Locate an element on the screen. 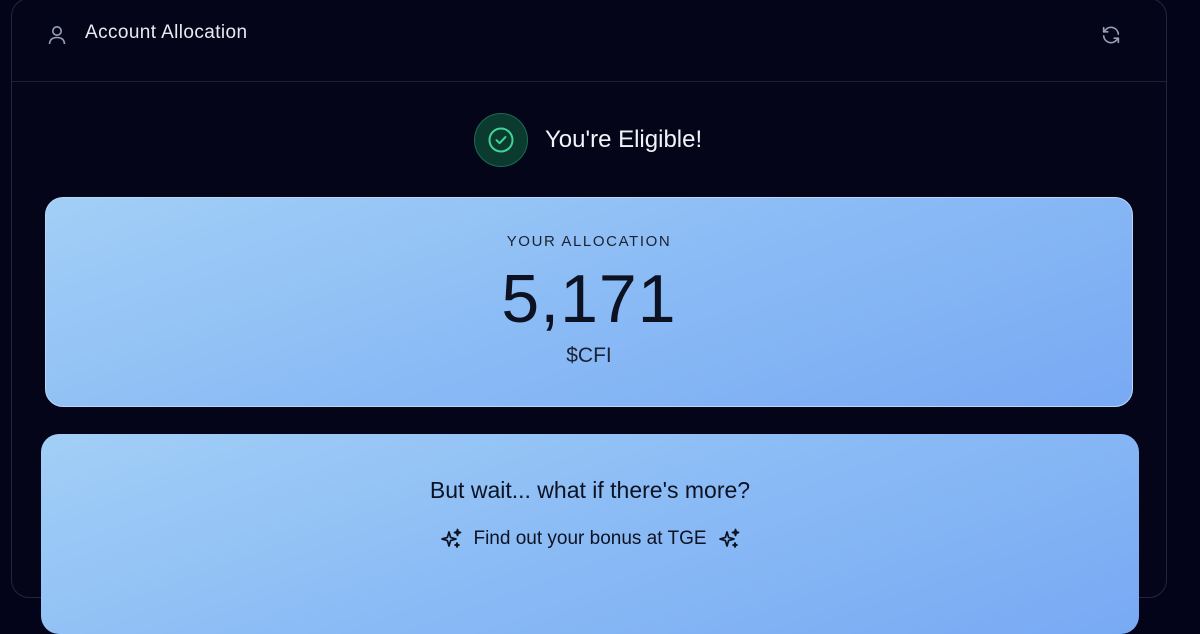 The height and width of the screenshot is (634, 1200). panel-header: Account Allocation is located at coordinates (589, 41).